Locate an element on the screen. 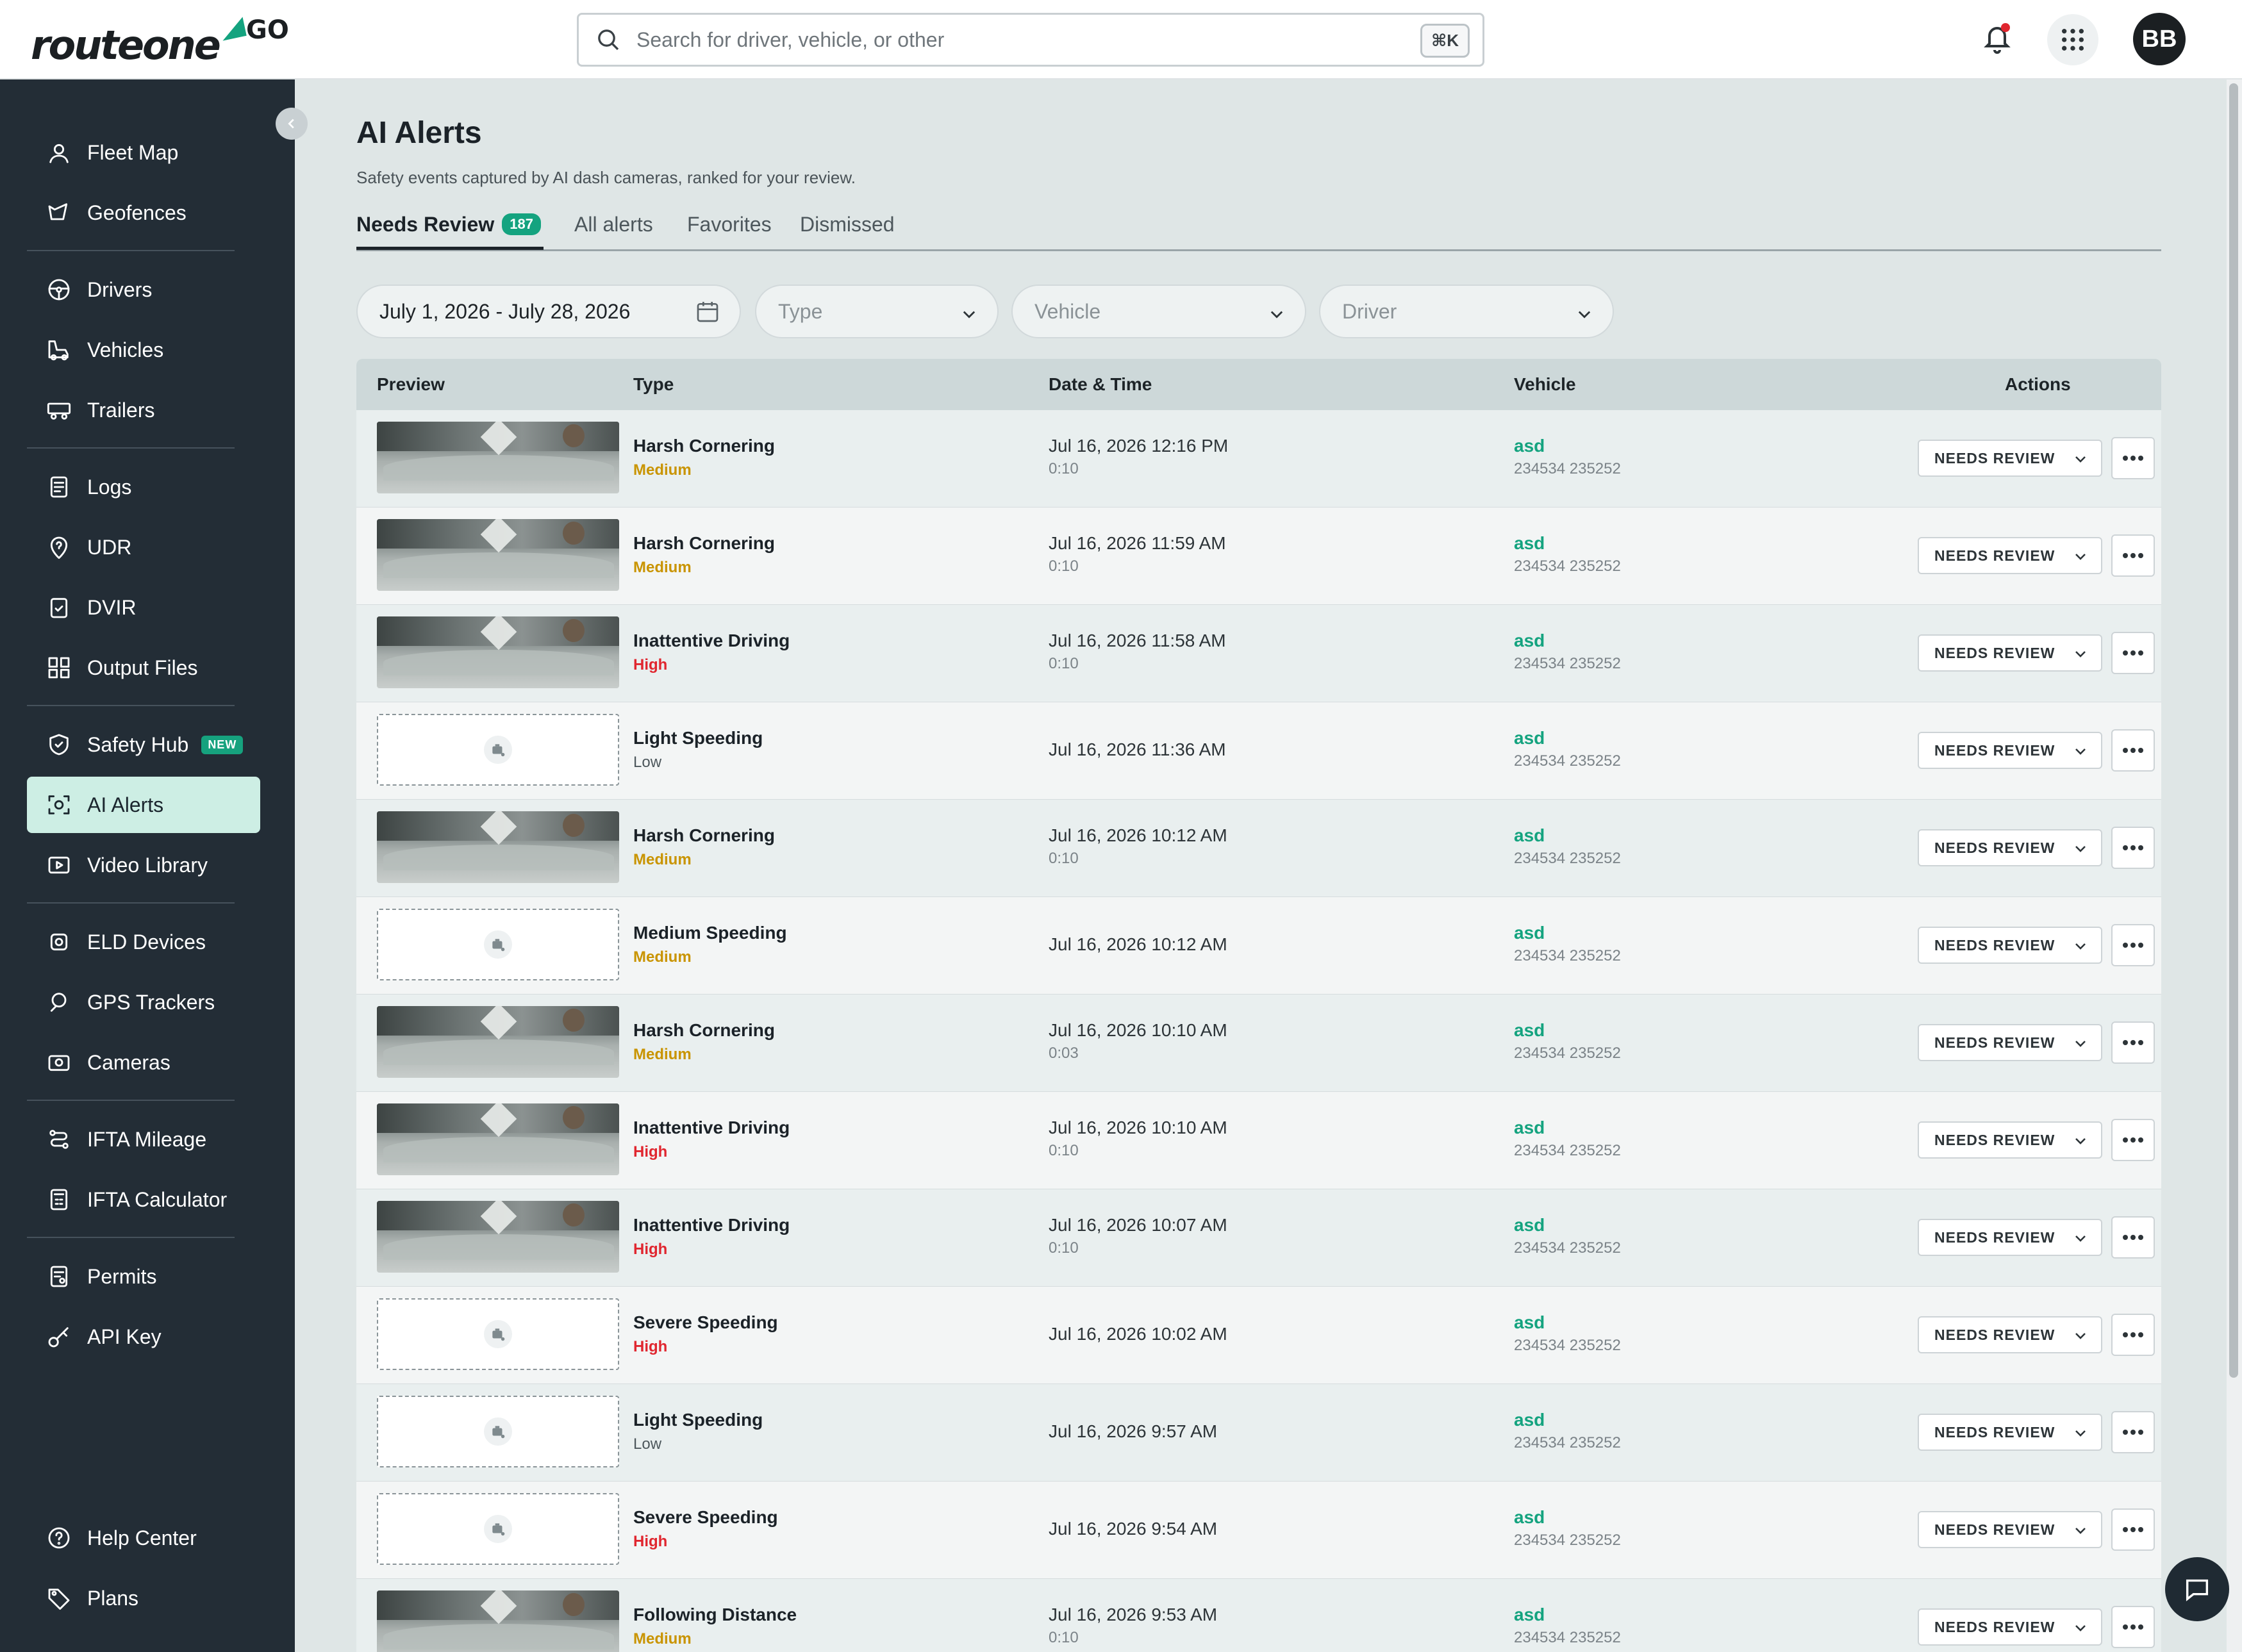  tab-all-alerts: All alerts is located at coordinates (613, 224).